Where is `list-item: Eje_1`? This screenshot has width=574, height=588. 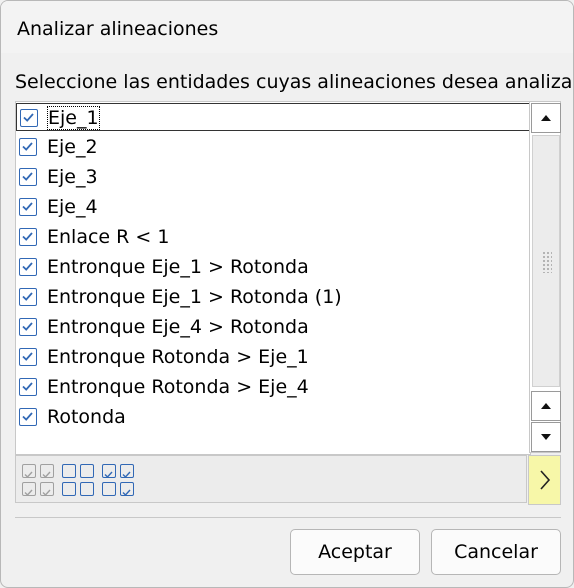 list-item: Eje_1 is located at coordinates (273, 117).